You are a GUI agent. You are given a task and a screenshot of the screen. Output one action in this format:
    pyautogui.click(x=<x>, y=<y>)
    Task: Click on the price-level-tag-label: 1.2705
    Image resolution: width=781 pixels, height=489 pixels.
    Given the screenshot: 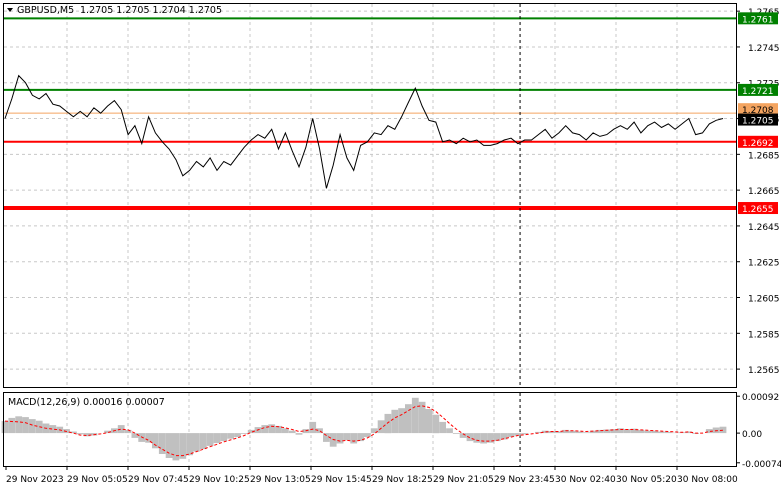 What is the action you would take?
    pyautogui.click(x=758, y=122)
    